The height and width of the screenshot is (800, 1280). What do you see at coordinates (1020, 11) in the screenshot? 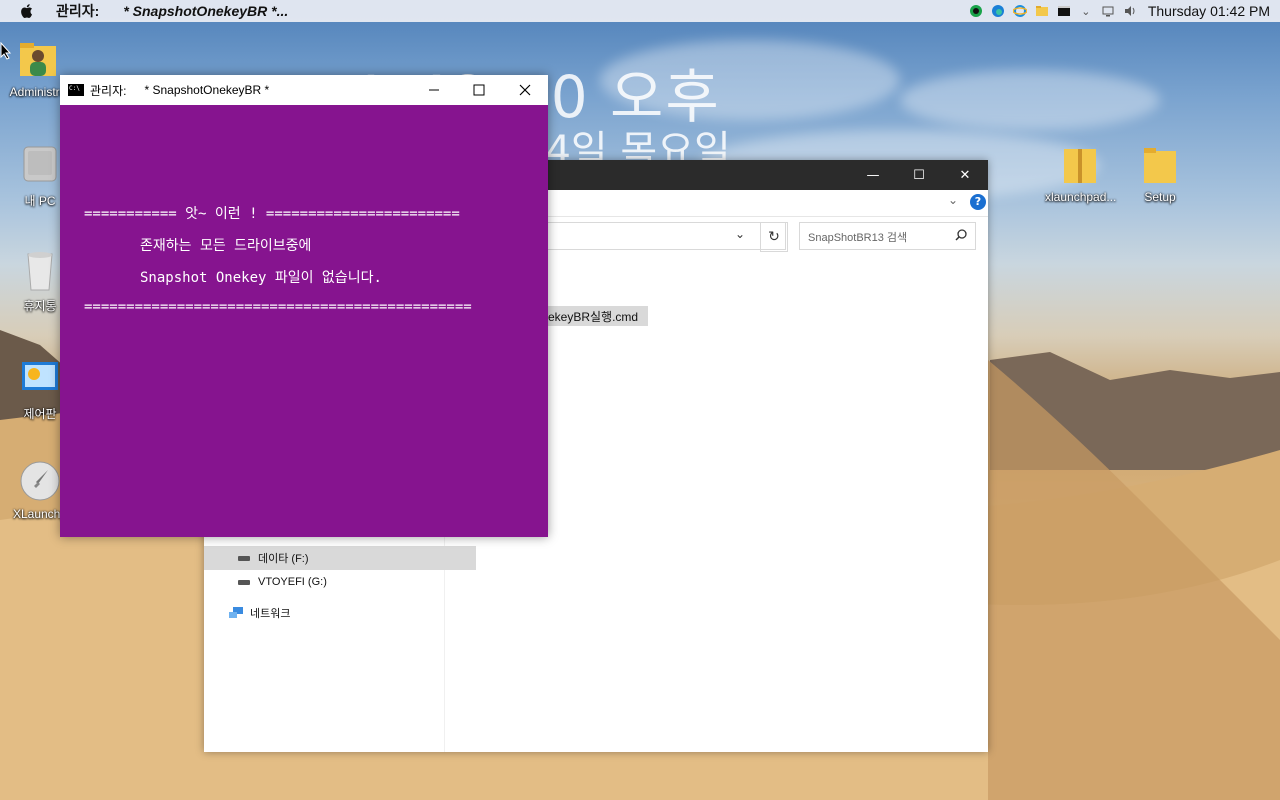
I see `ie-icon` at bounding box center [1020, 11].